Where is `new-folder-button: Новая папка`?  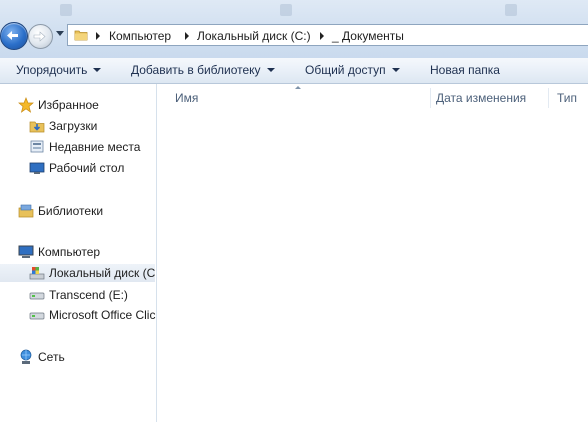
new-folder-button: Новая папка is located at coordinates (465, 70).